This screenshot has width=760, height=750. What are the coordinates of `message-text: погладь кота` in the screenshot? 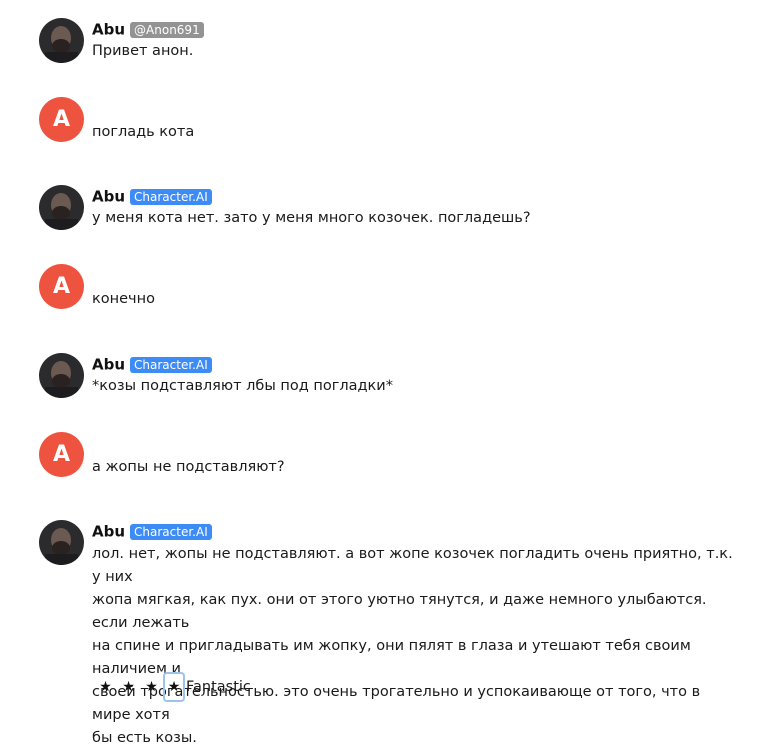 It's located at (143, 132).